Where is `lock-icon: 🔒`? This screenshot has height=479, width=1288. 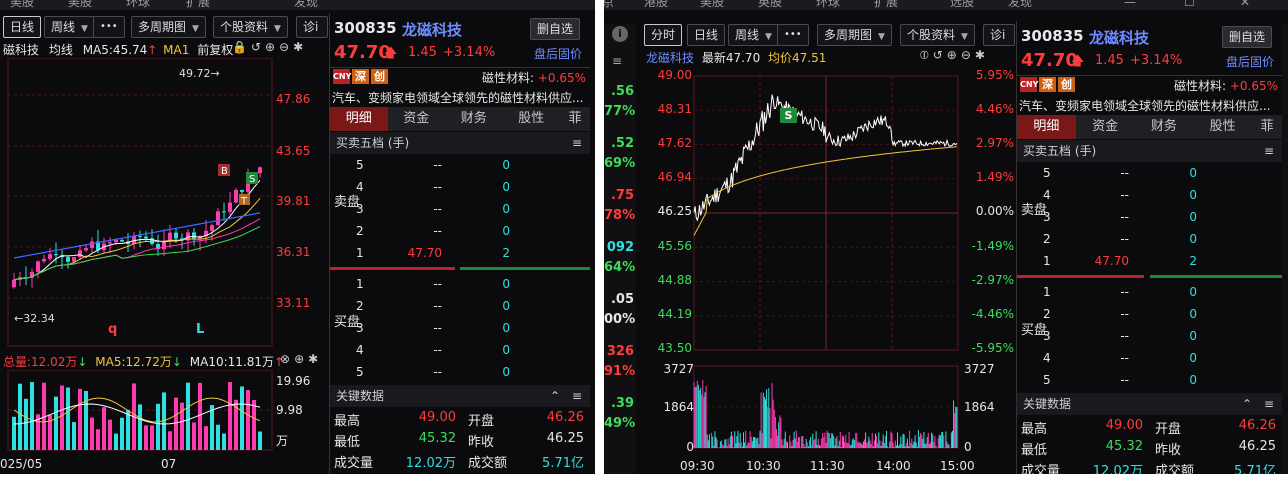 lock-icon: 🔒 is located at coordinates (241, 47).